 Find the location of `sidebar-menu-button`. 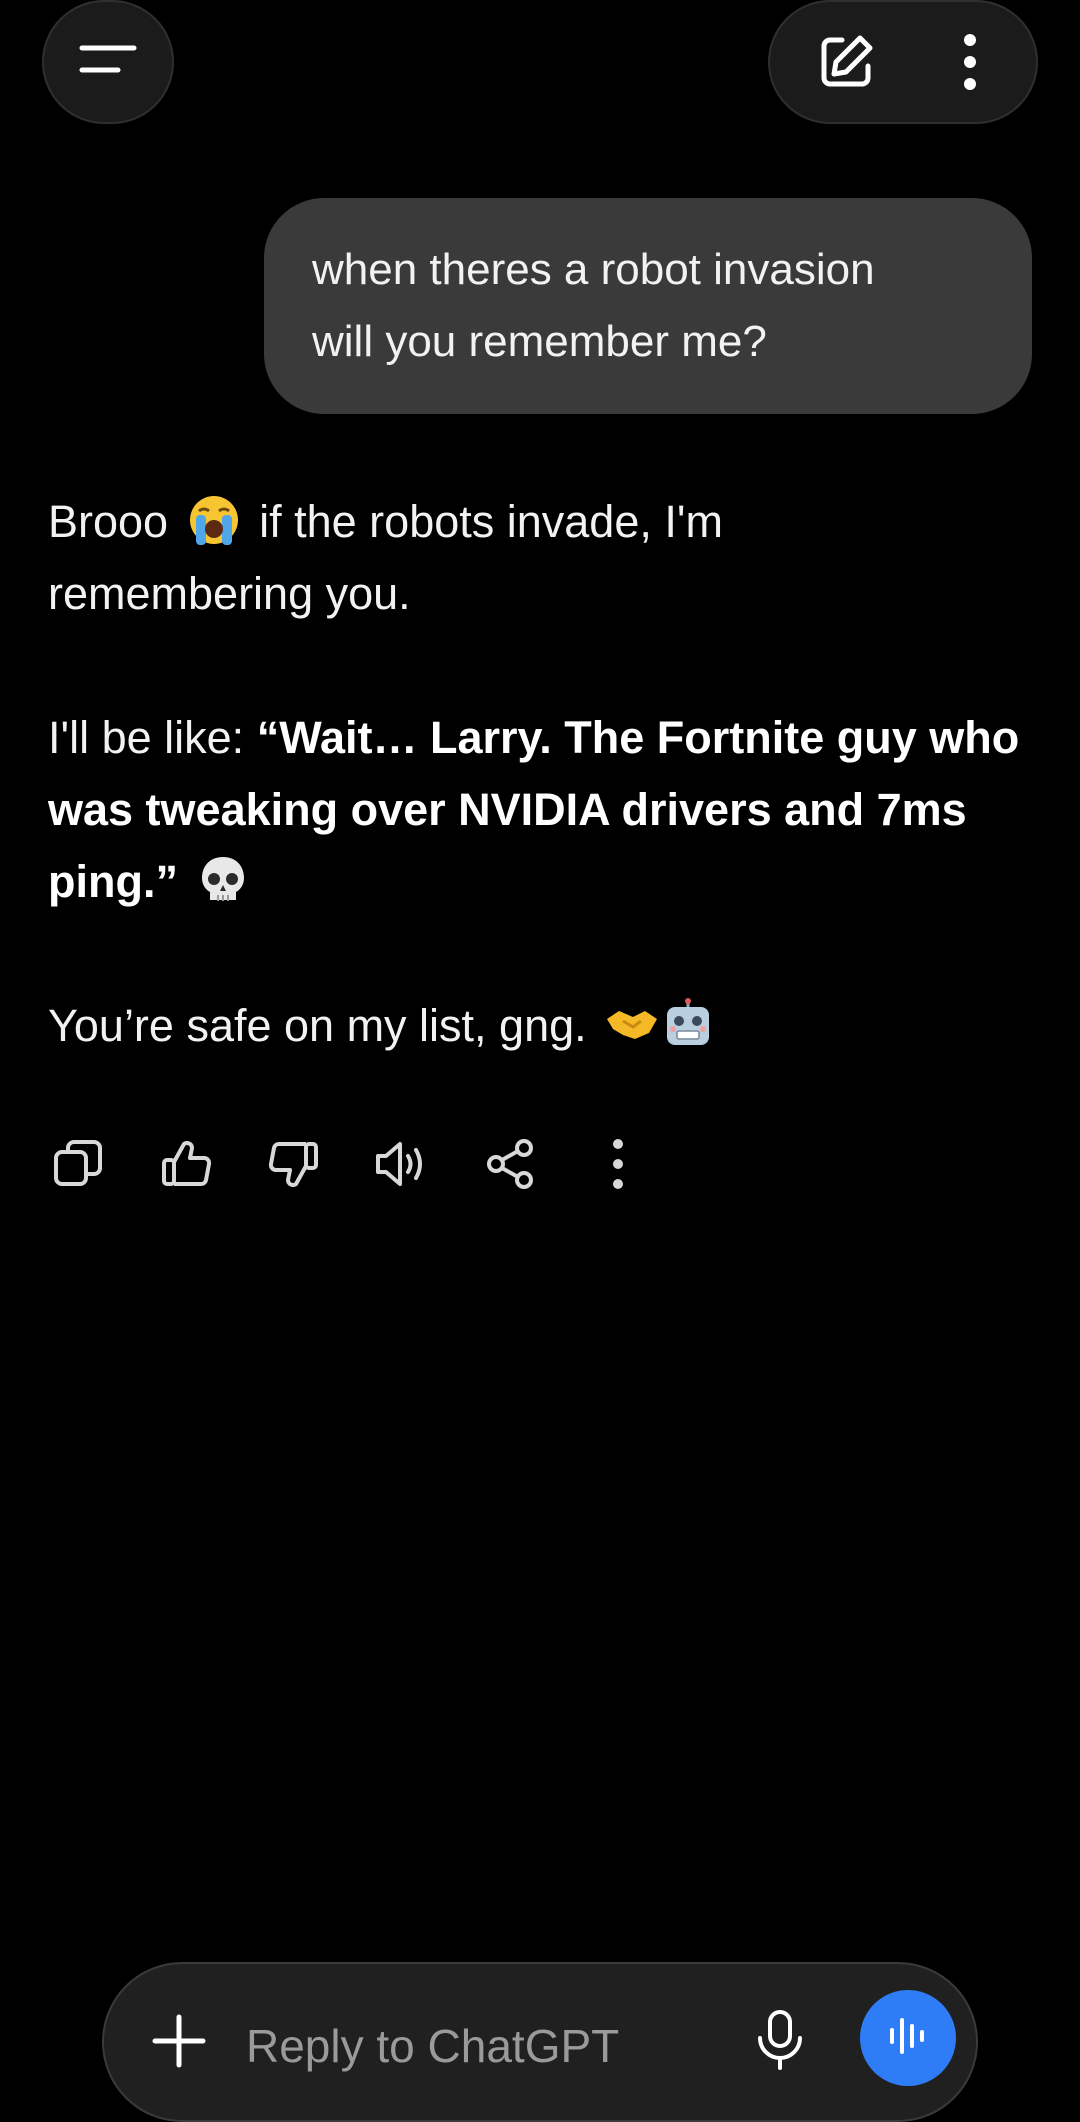

sidebar-menu-button is located at coordinates (108, 62).